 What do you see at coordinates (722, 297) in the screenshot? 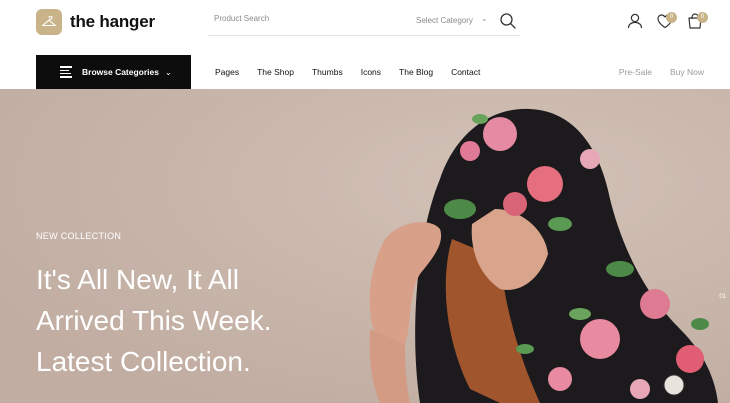
I see `slide-number: 01` at bounding box center [722, 297].